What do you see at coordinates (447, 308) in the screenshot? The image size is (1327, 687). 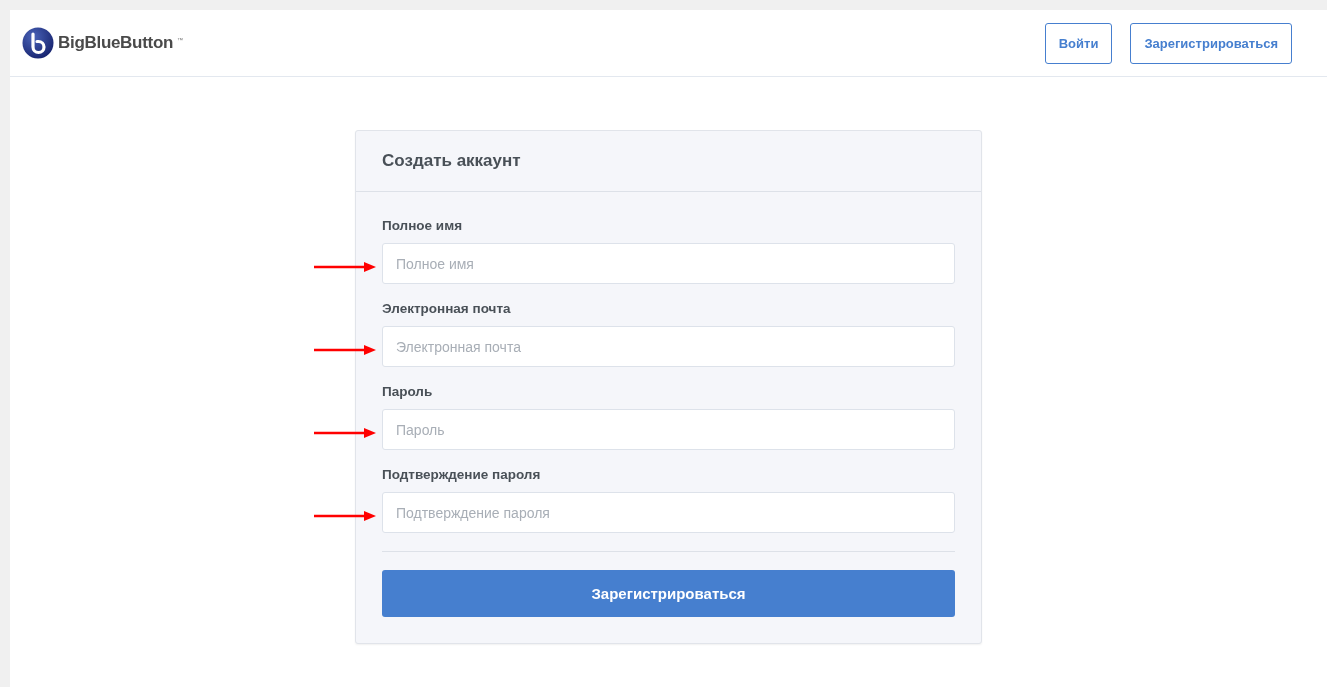 I see `field-label: Электронная почта` at bounding box center [447, 308].